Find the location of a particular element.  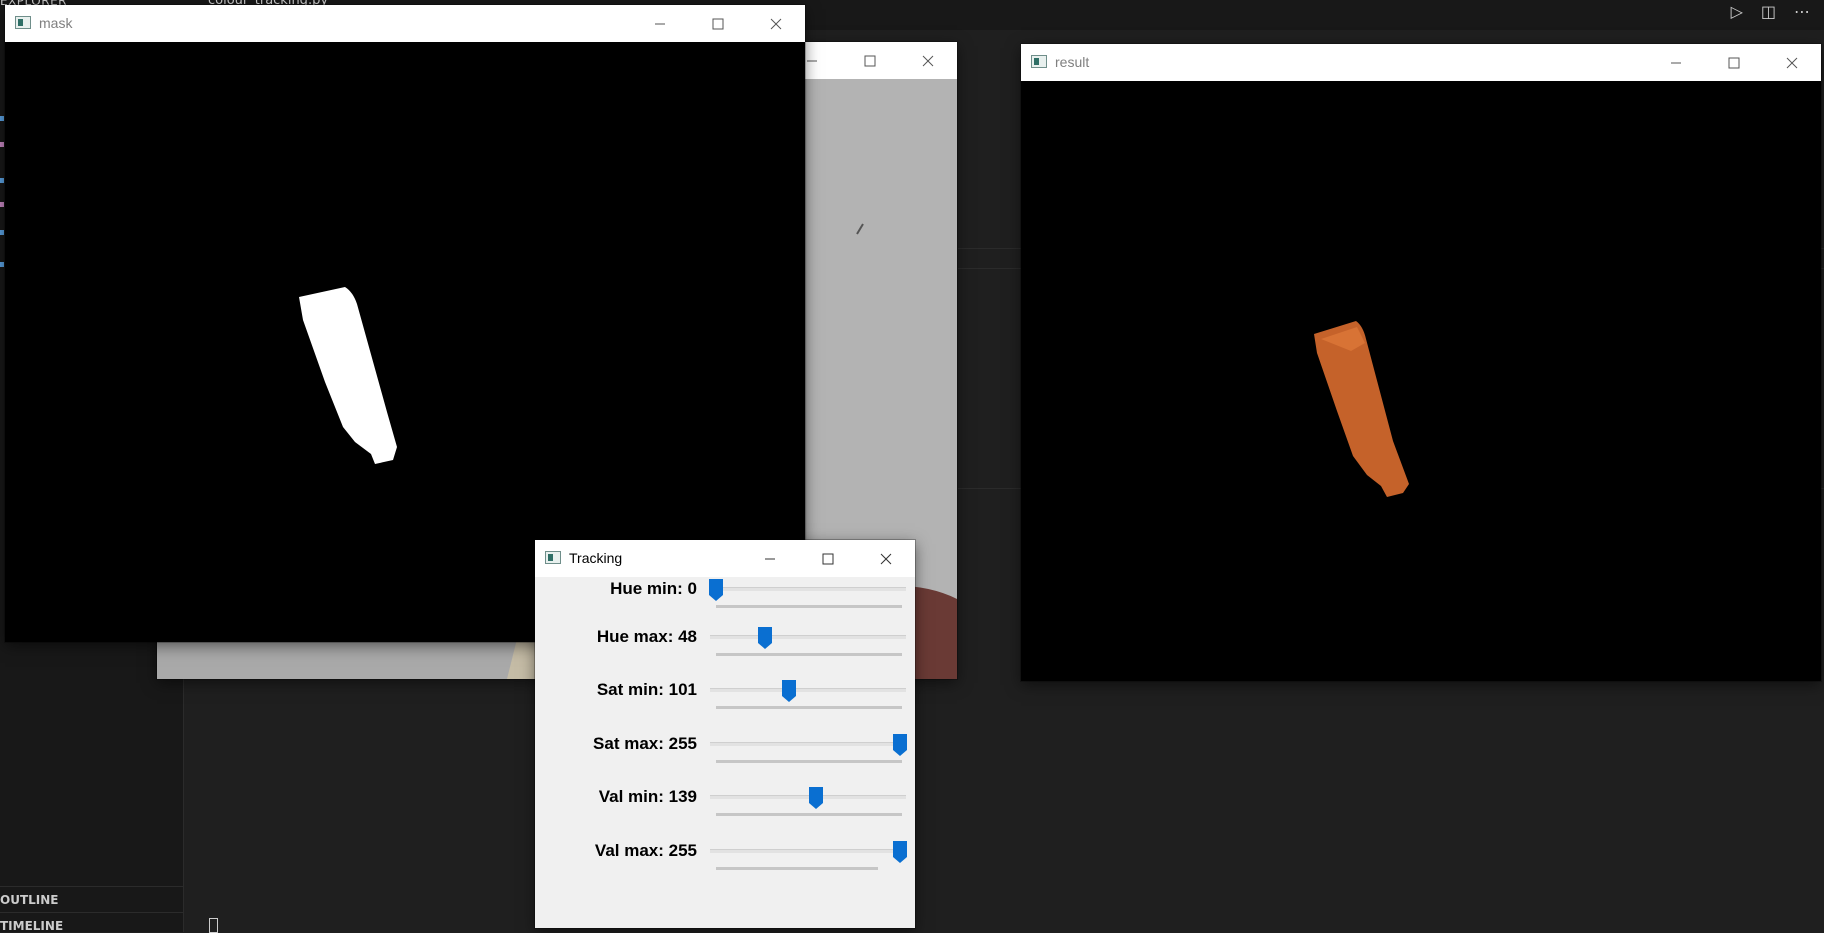

trackbar-val-min: Val min: 139 is located at coordinates (725, 814).